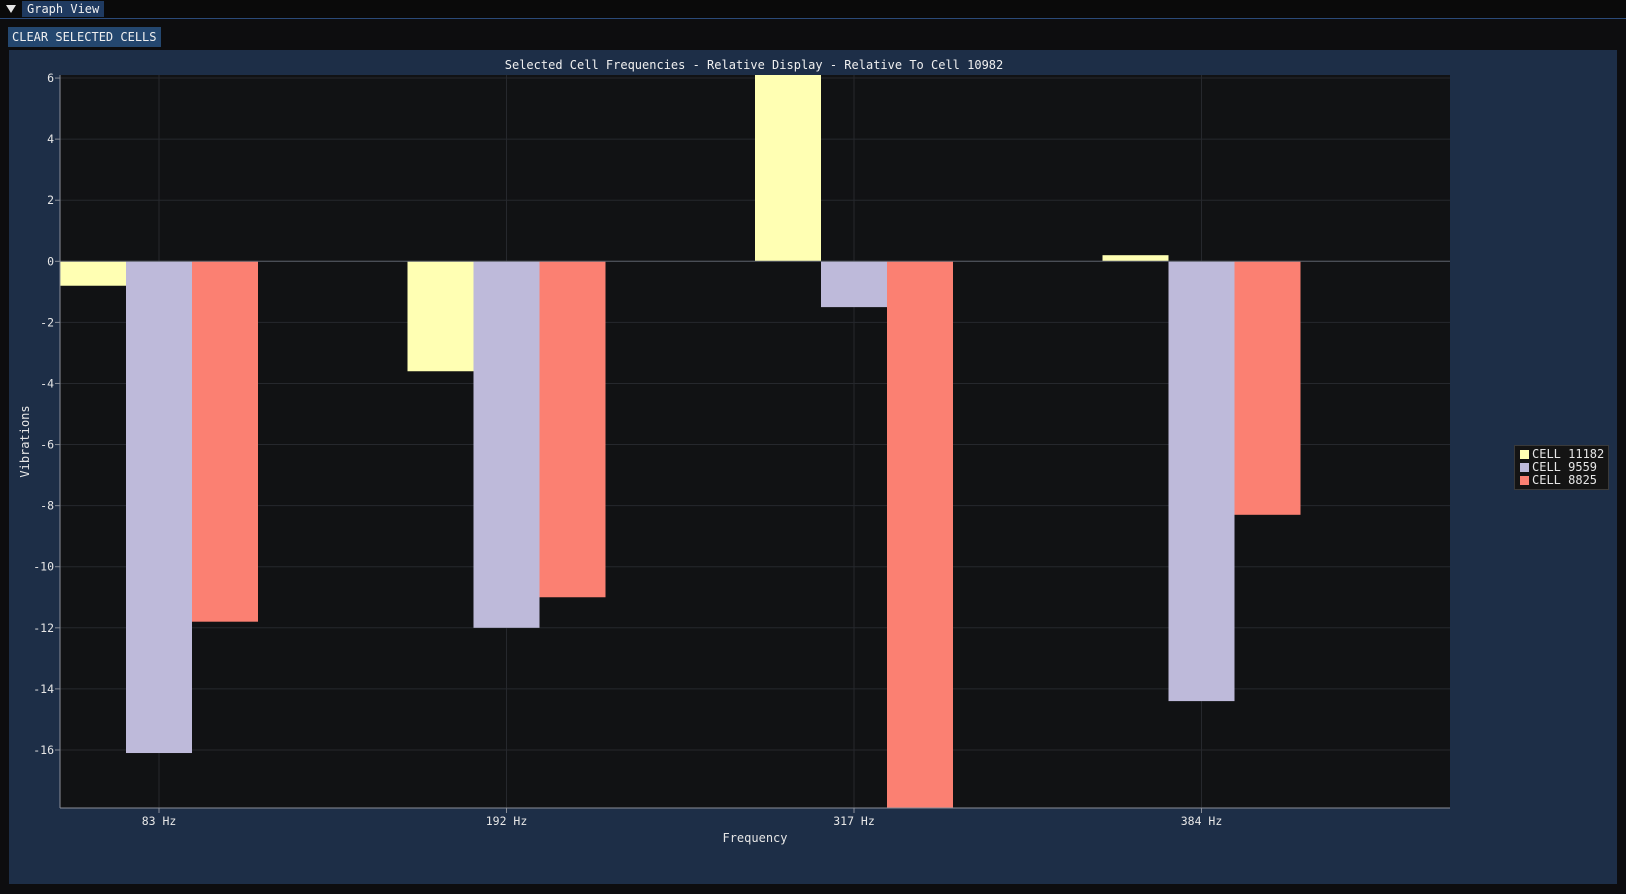  I want to click on legend-item: CELL 8825, so click(1562, 480).